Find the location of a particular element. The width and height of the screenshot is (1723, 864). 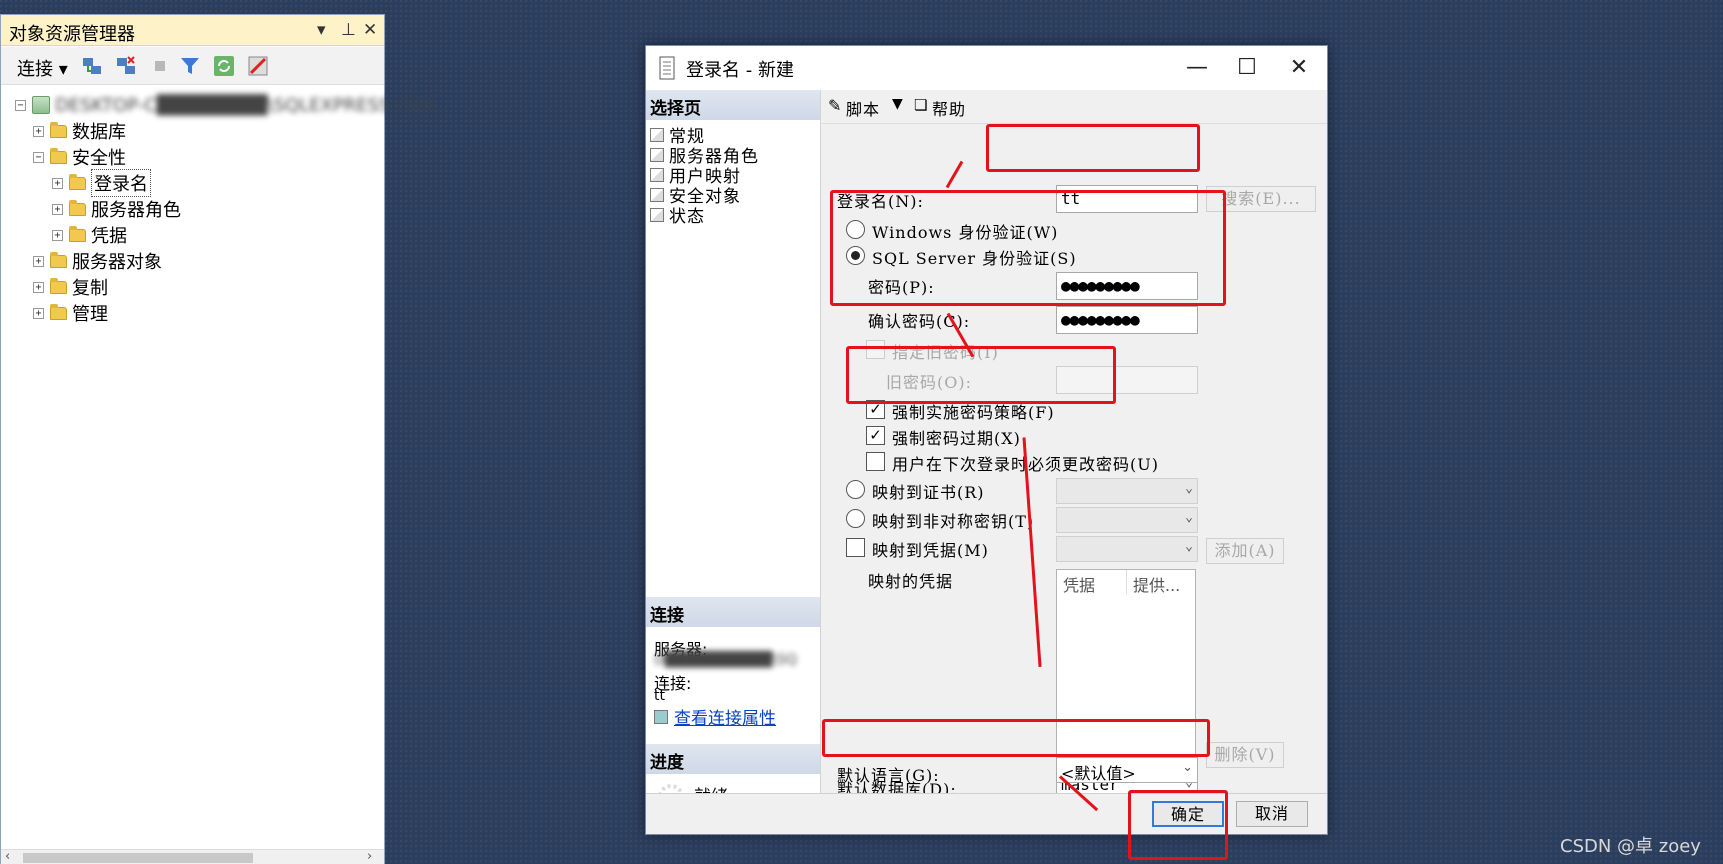

help-button: 帮助 is located at coordinates (949, 108).